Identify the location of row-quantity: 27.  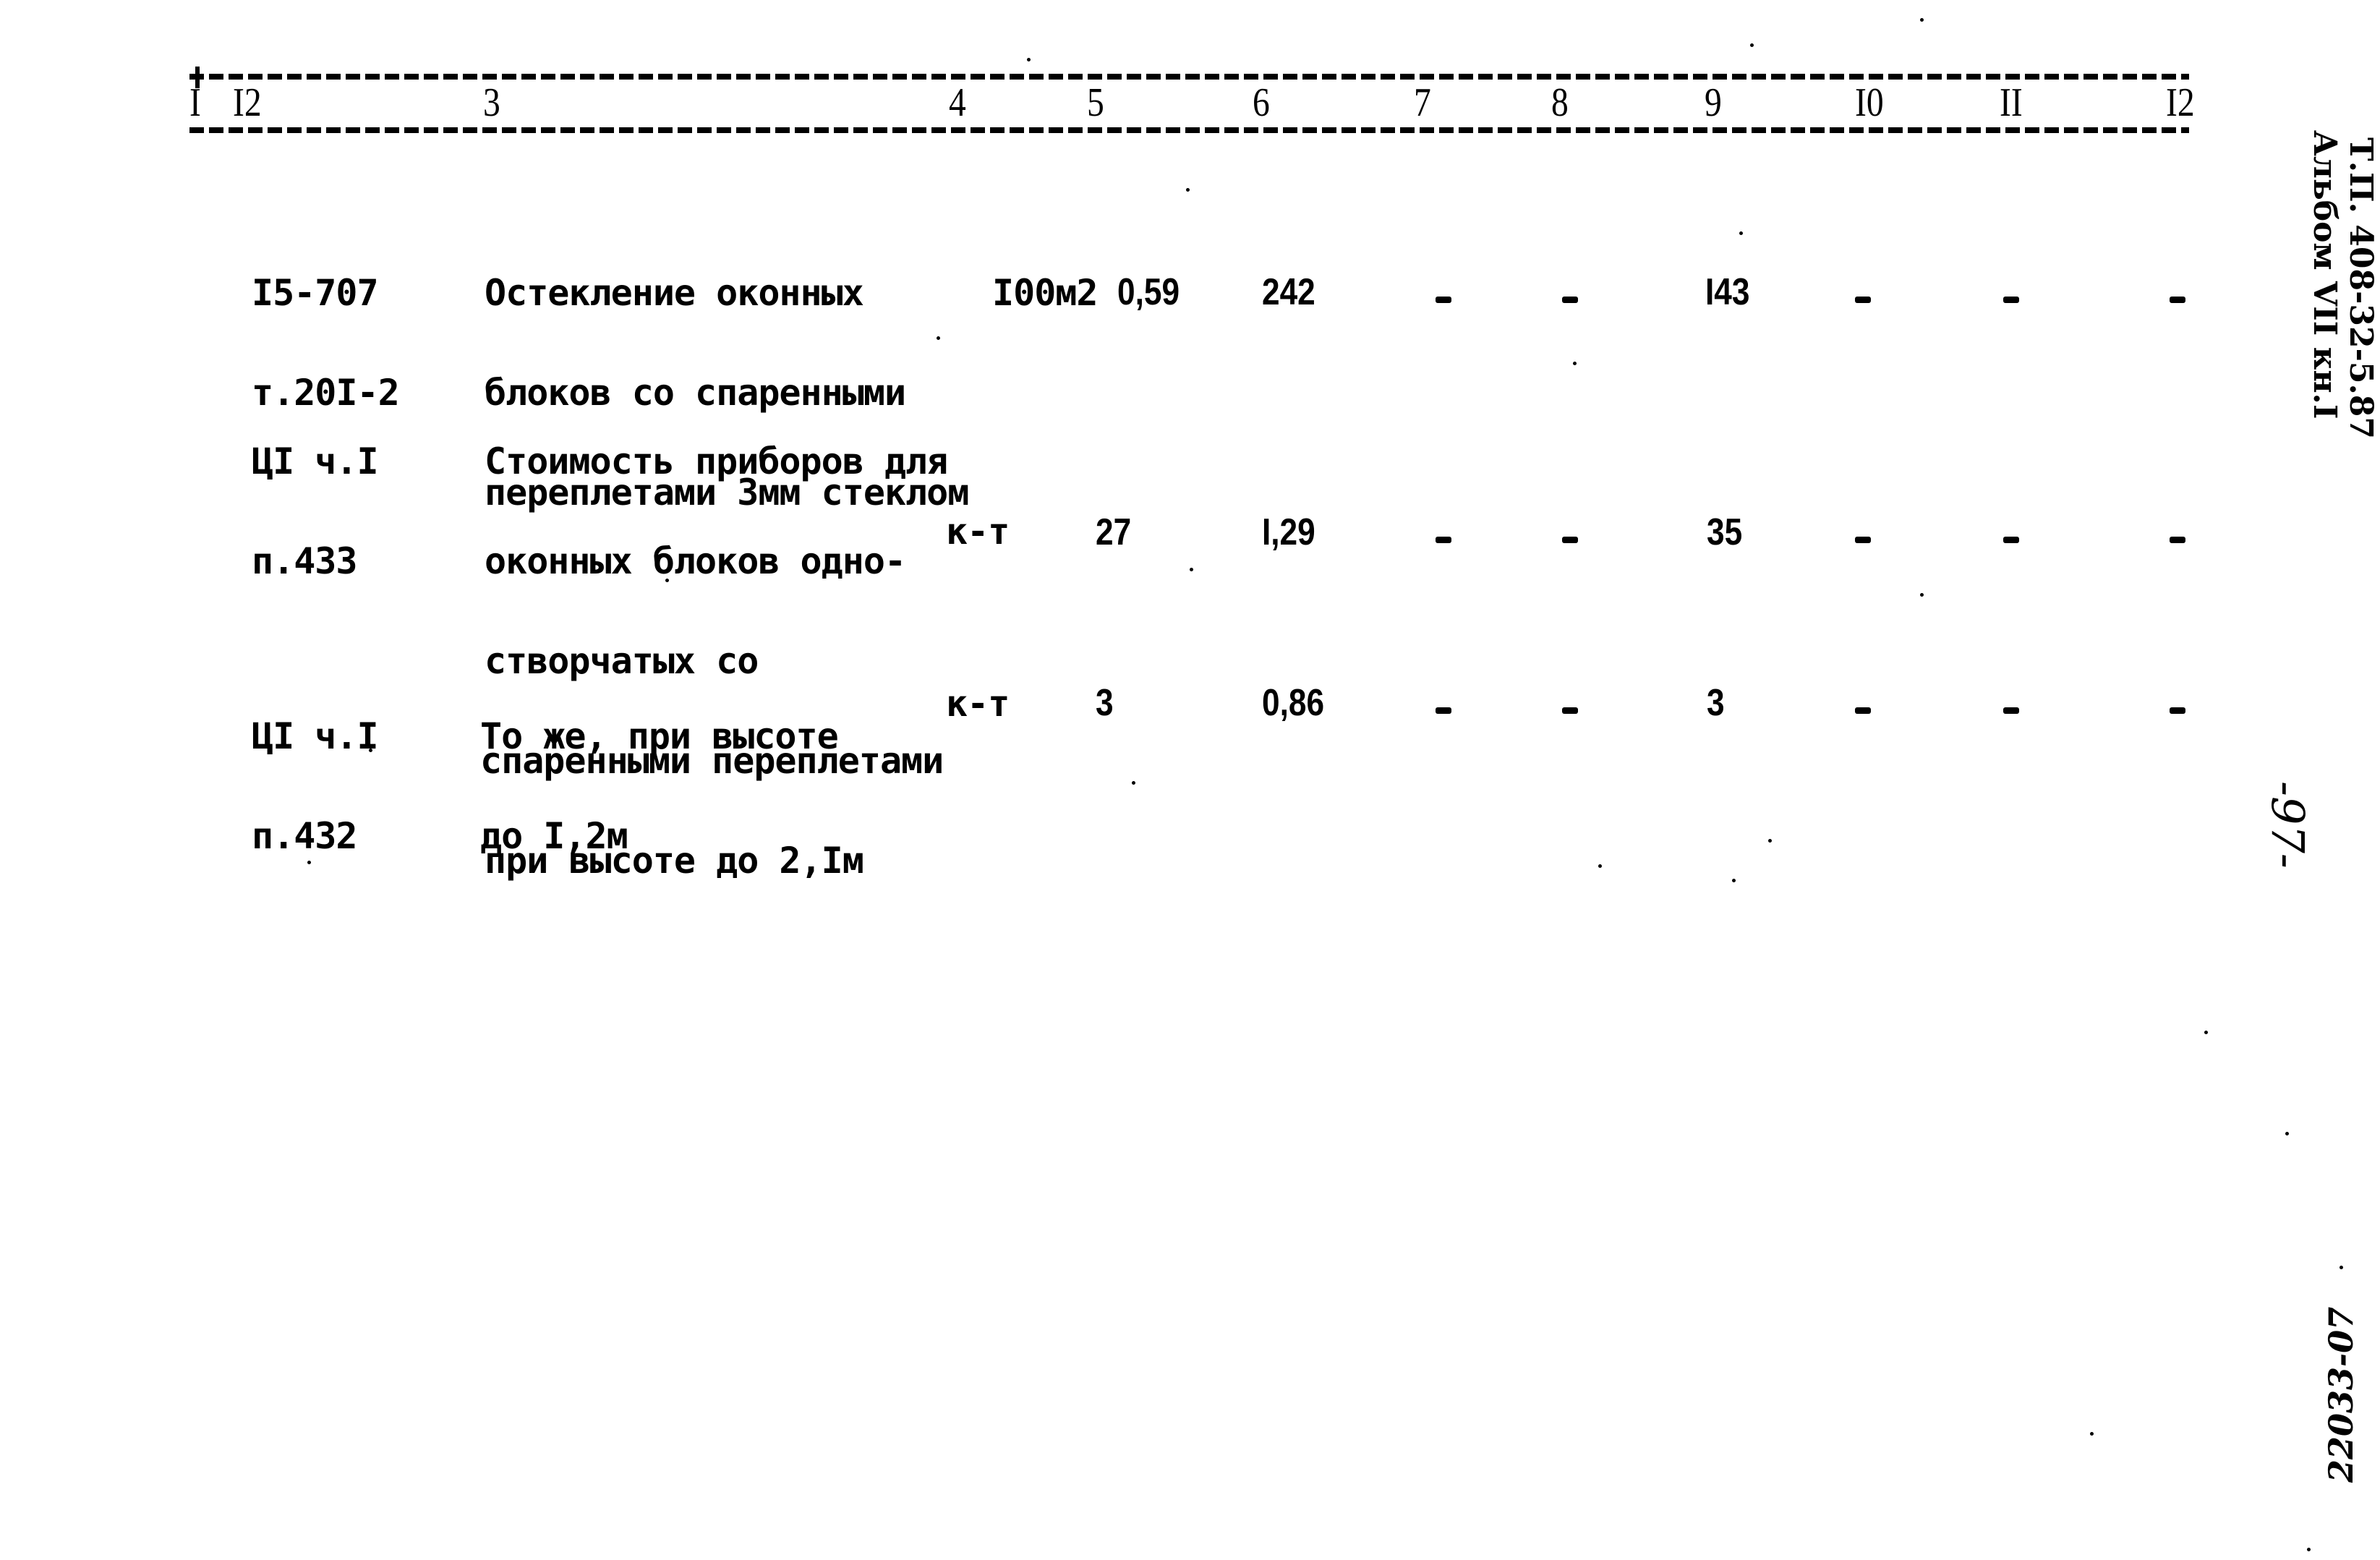
(1114, 532).